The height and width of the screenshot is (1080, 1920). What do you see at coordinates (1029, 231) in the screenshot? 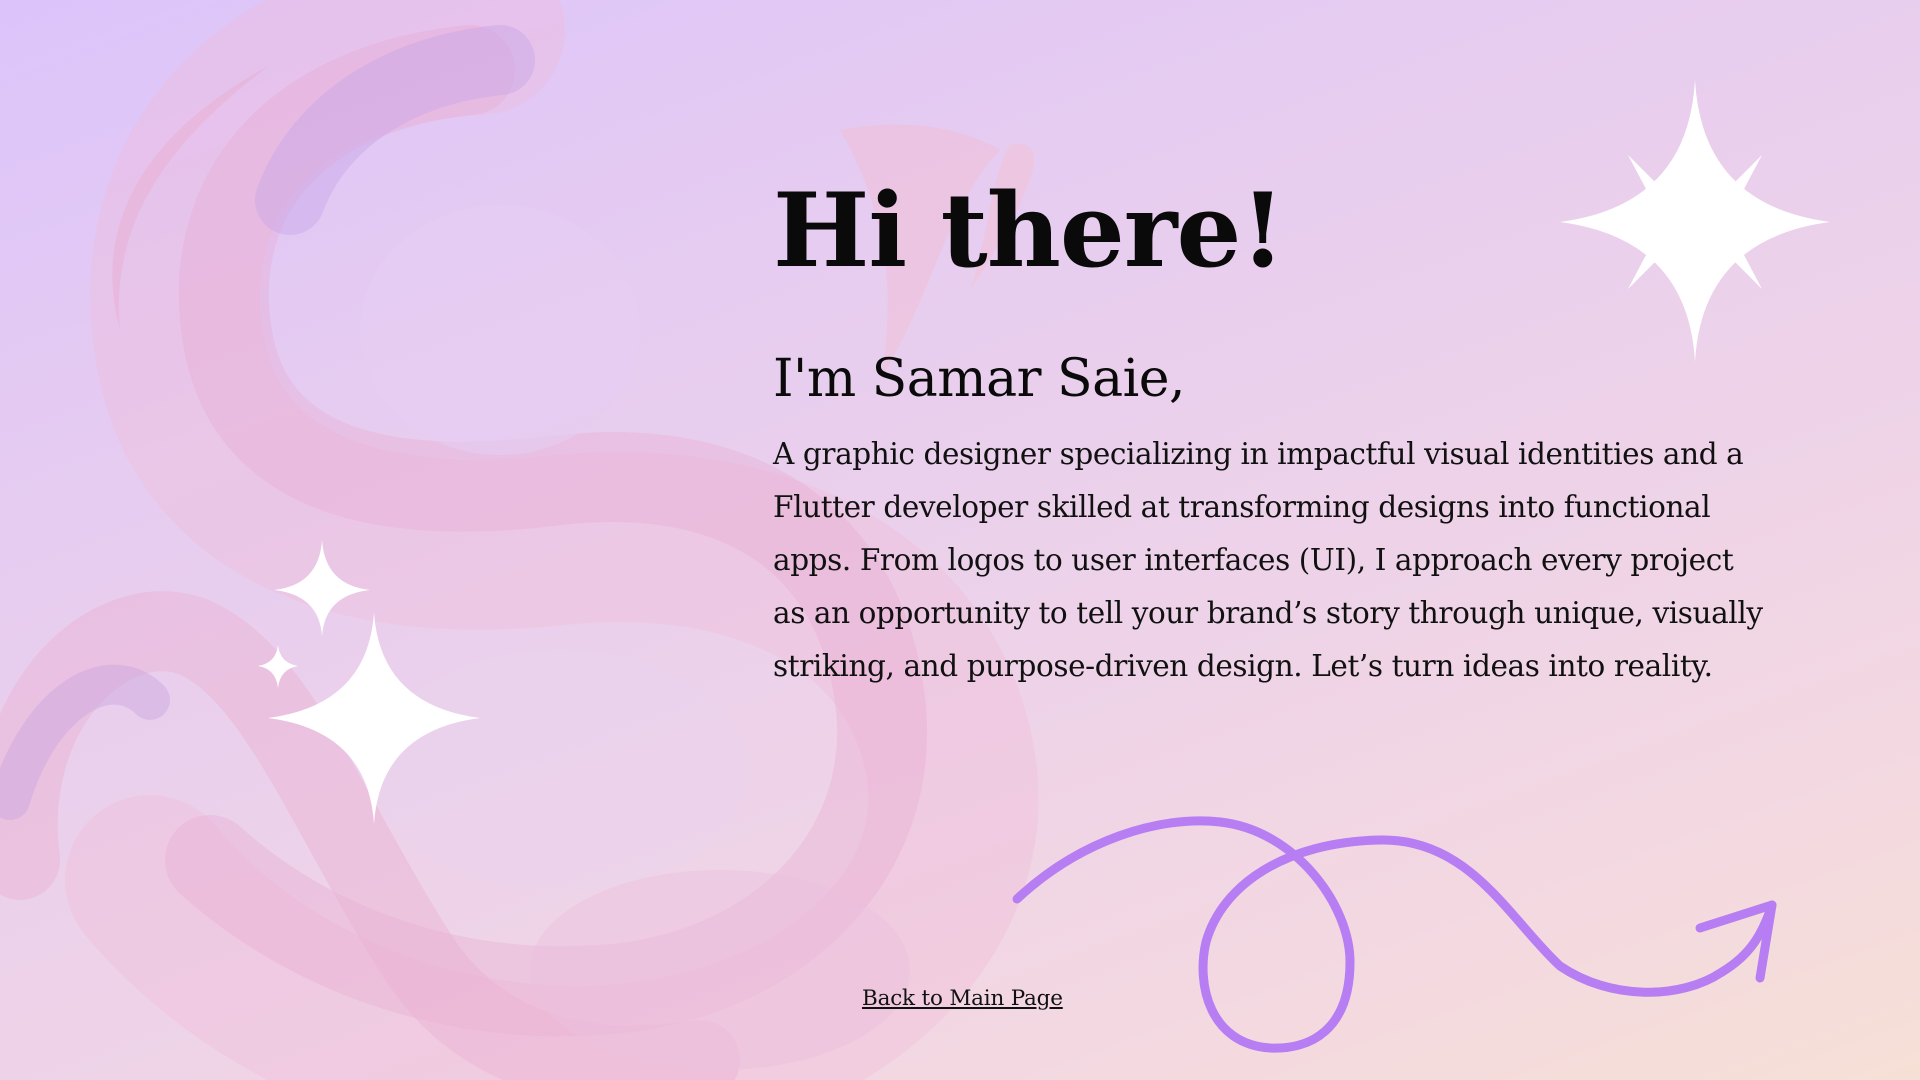
I see `page-title: Hi there!` at bounding box center [1029, 231].